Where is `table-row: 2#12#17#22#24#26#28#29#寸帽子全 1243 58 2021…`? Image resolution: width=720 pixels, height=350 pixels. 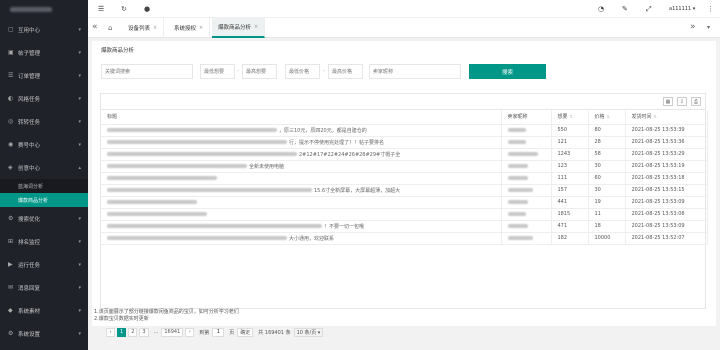 table-row: 2#12#17#22#24#26#28#29#寸帽子全 1243 58 2021… is located at coordinates (404, 154).